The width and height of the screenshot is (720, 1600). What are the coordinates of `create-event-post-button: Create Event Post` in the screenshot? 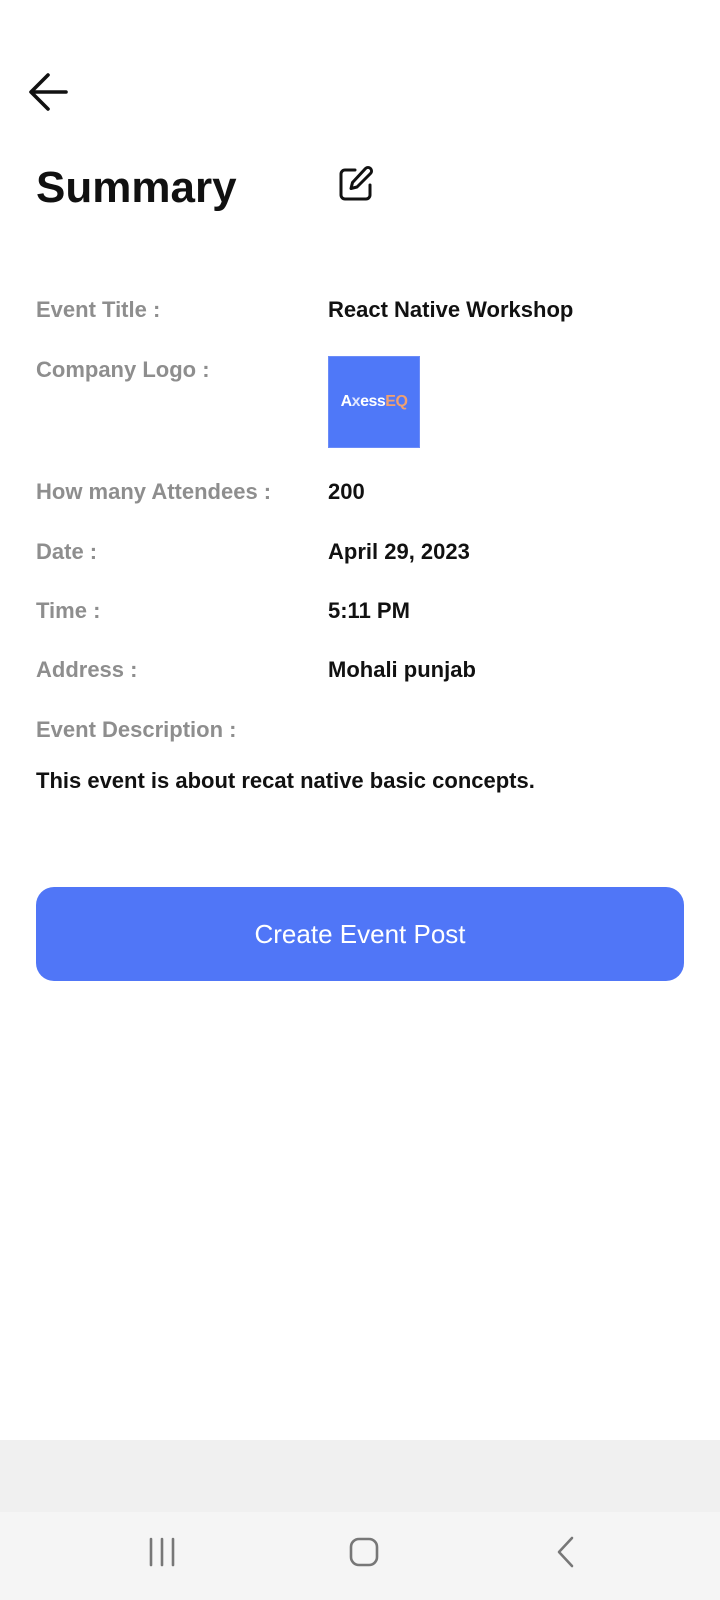 It's located at (360, 934).